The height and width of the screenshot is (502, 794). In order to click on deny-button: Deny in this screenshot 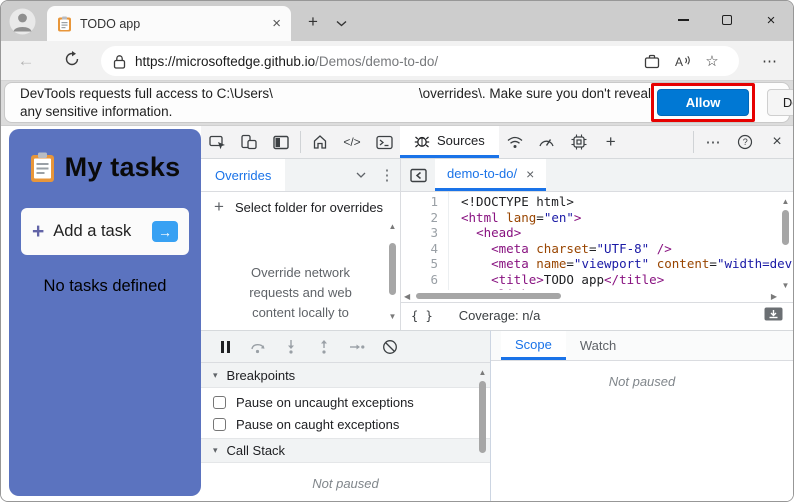, I will do `click(780, 102)`.